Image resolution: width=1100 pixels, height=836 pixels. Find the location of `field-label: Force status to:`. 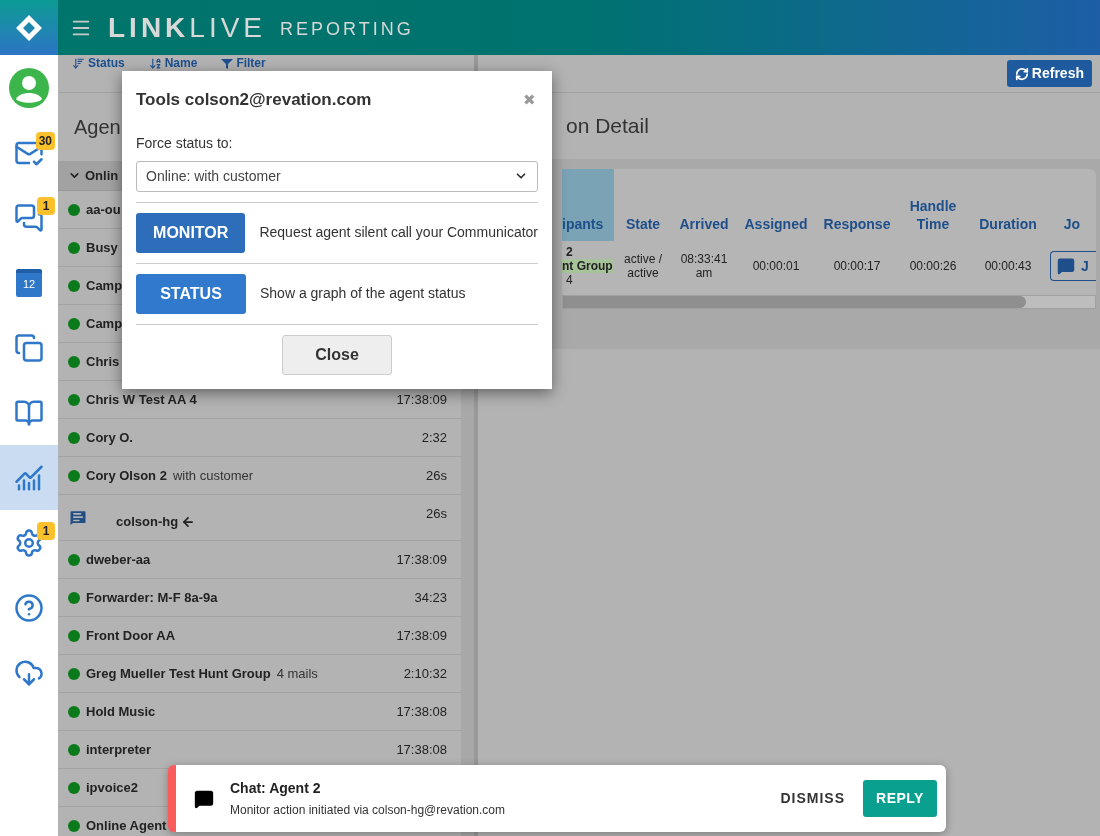

field-label: Force status to: is located at coordinates (185, 143).